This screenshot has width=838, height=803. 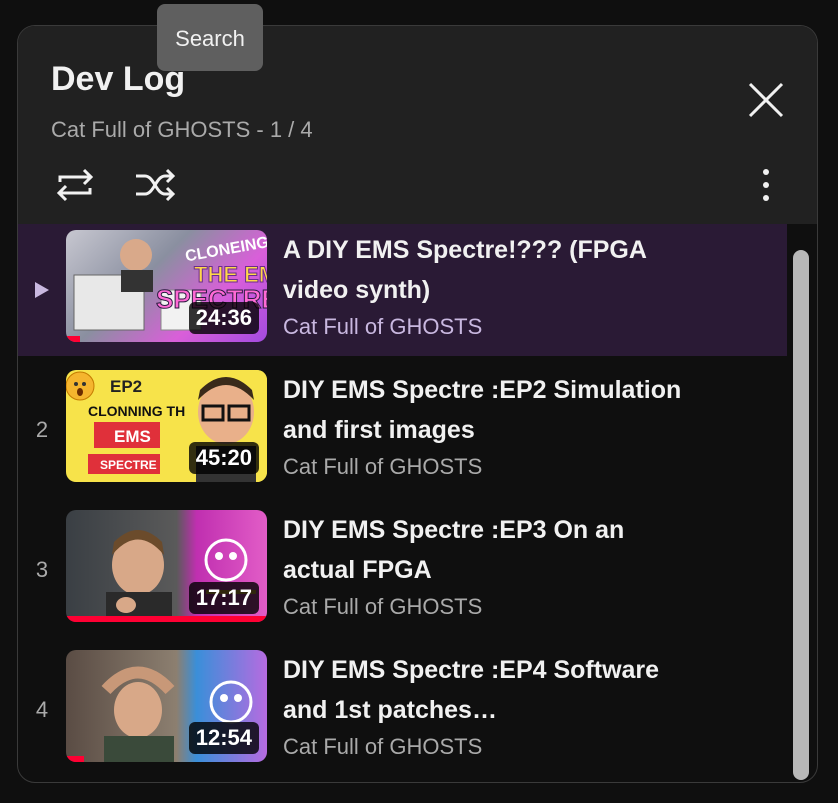 I want to click on loop-button, so click(x=75, y=185).